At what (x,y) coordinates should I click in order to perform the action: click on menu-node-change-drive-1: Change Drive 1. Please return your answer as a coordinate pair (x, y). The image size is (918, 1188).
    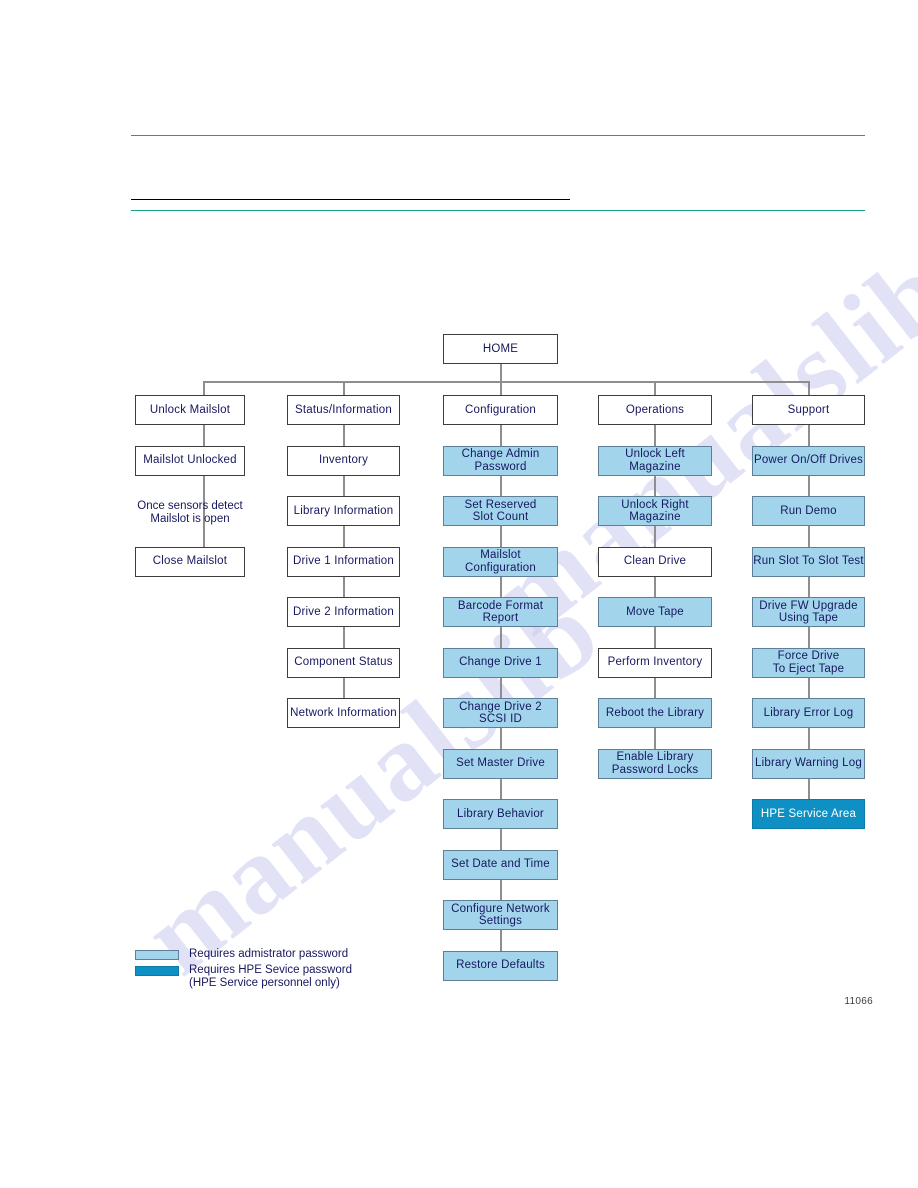
    Looking at the image, I should click on (500, 662).